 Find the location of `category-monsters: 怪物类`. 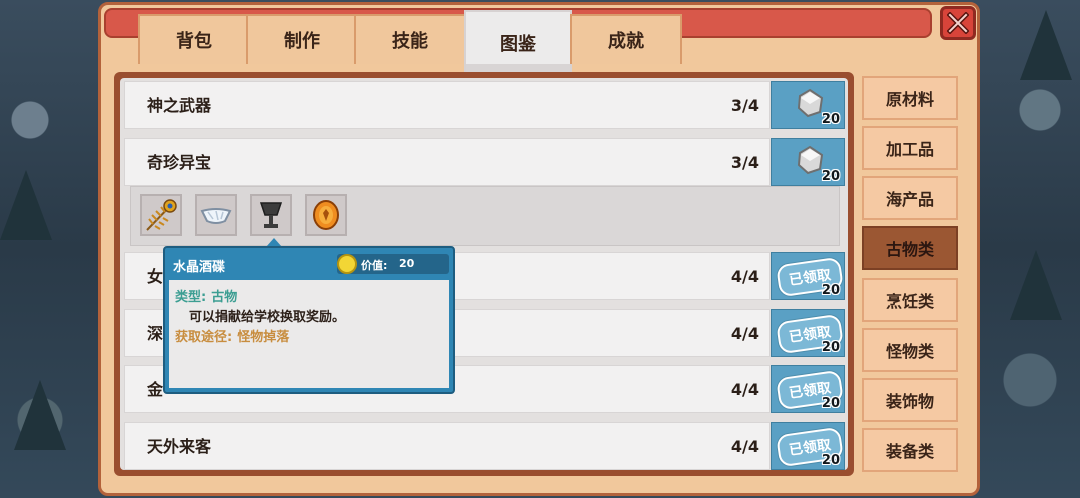

category-monsters: 怪物类 is located at coordinates (910, 350).